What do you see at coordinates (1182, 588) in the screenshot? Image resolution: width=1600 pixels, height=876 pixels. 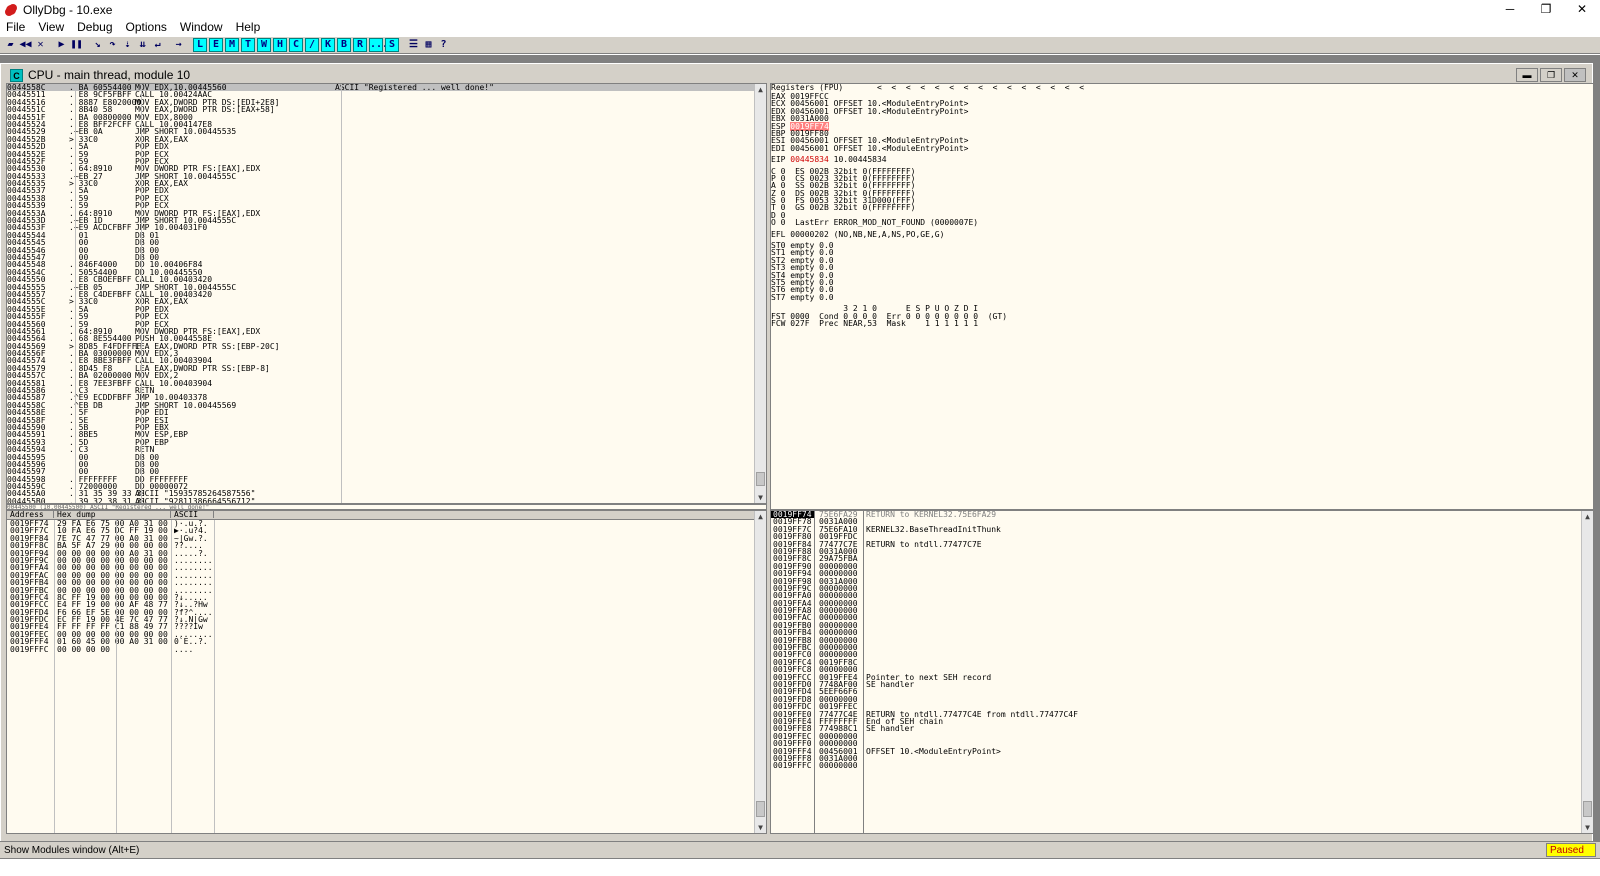 I see `stack-row: 0019FF9C 00000000` at bounding box center [1182, 588].